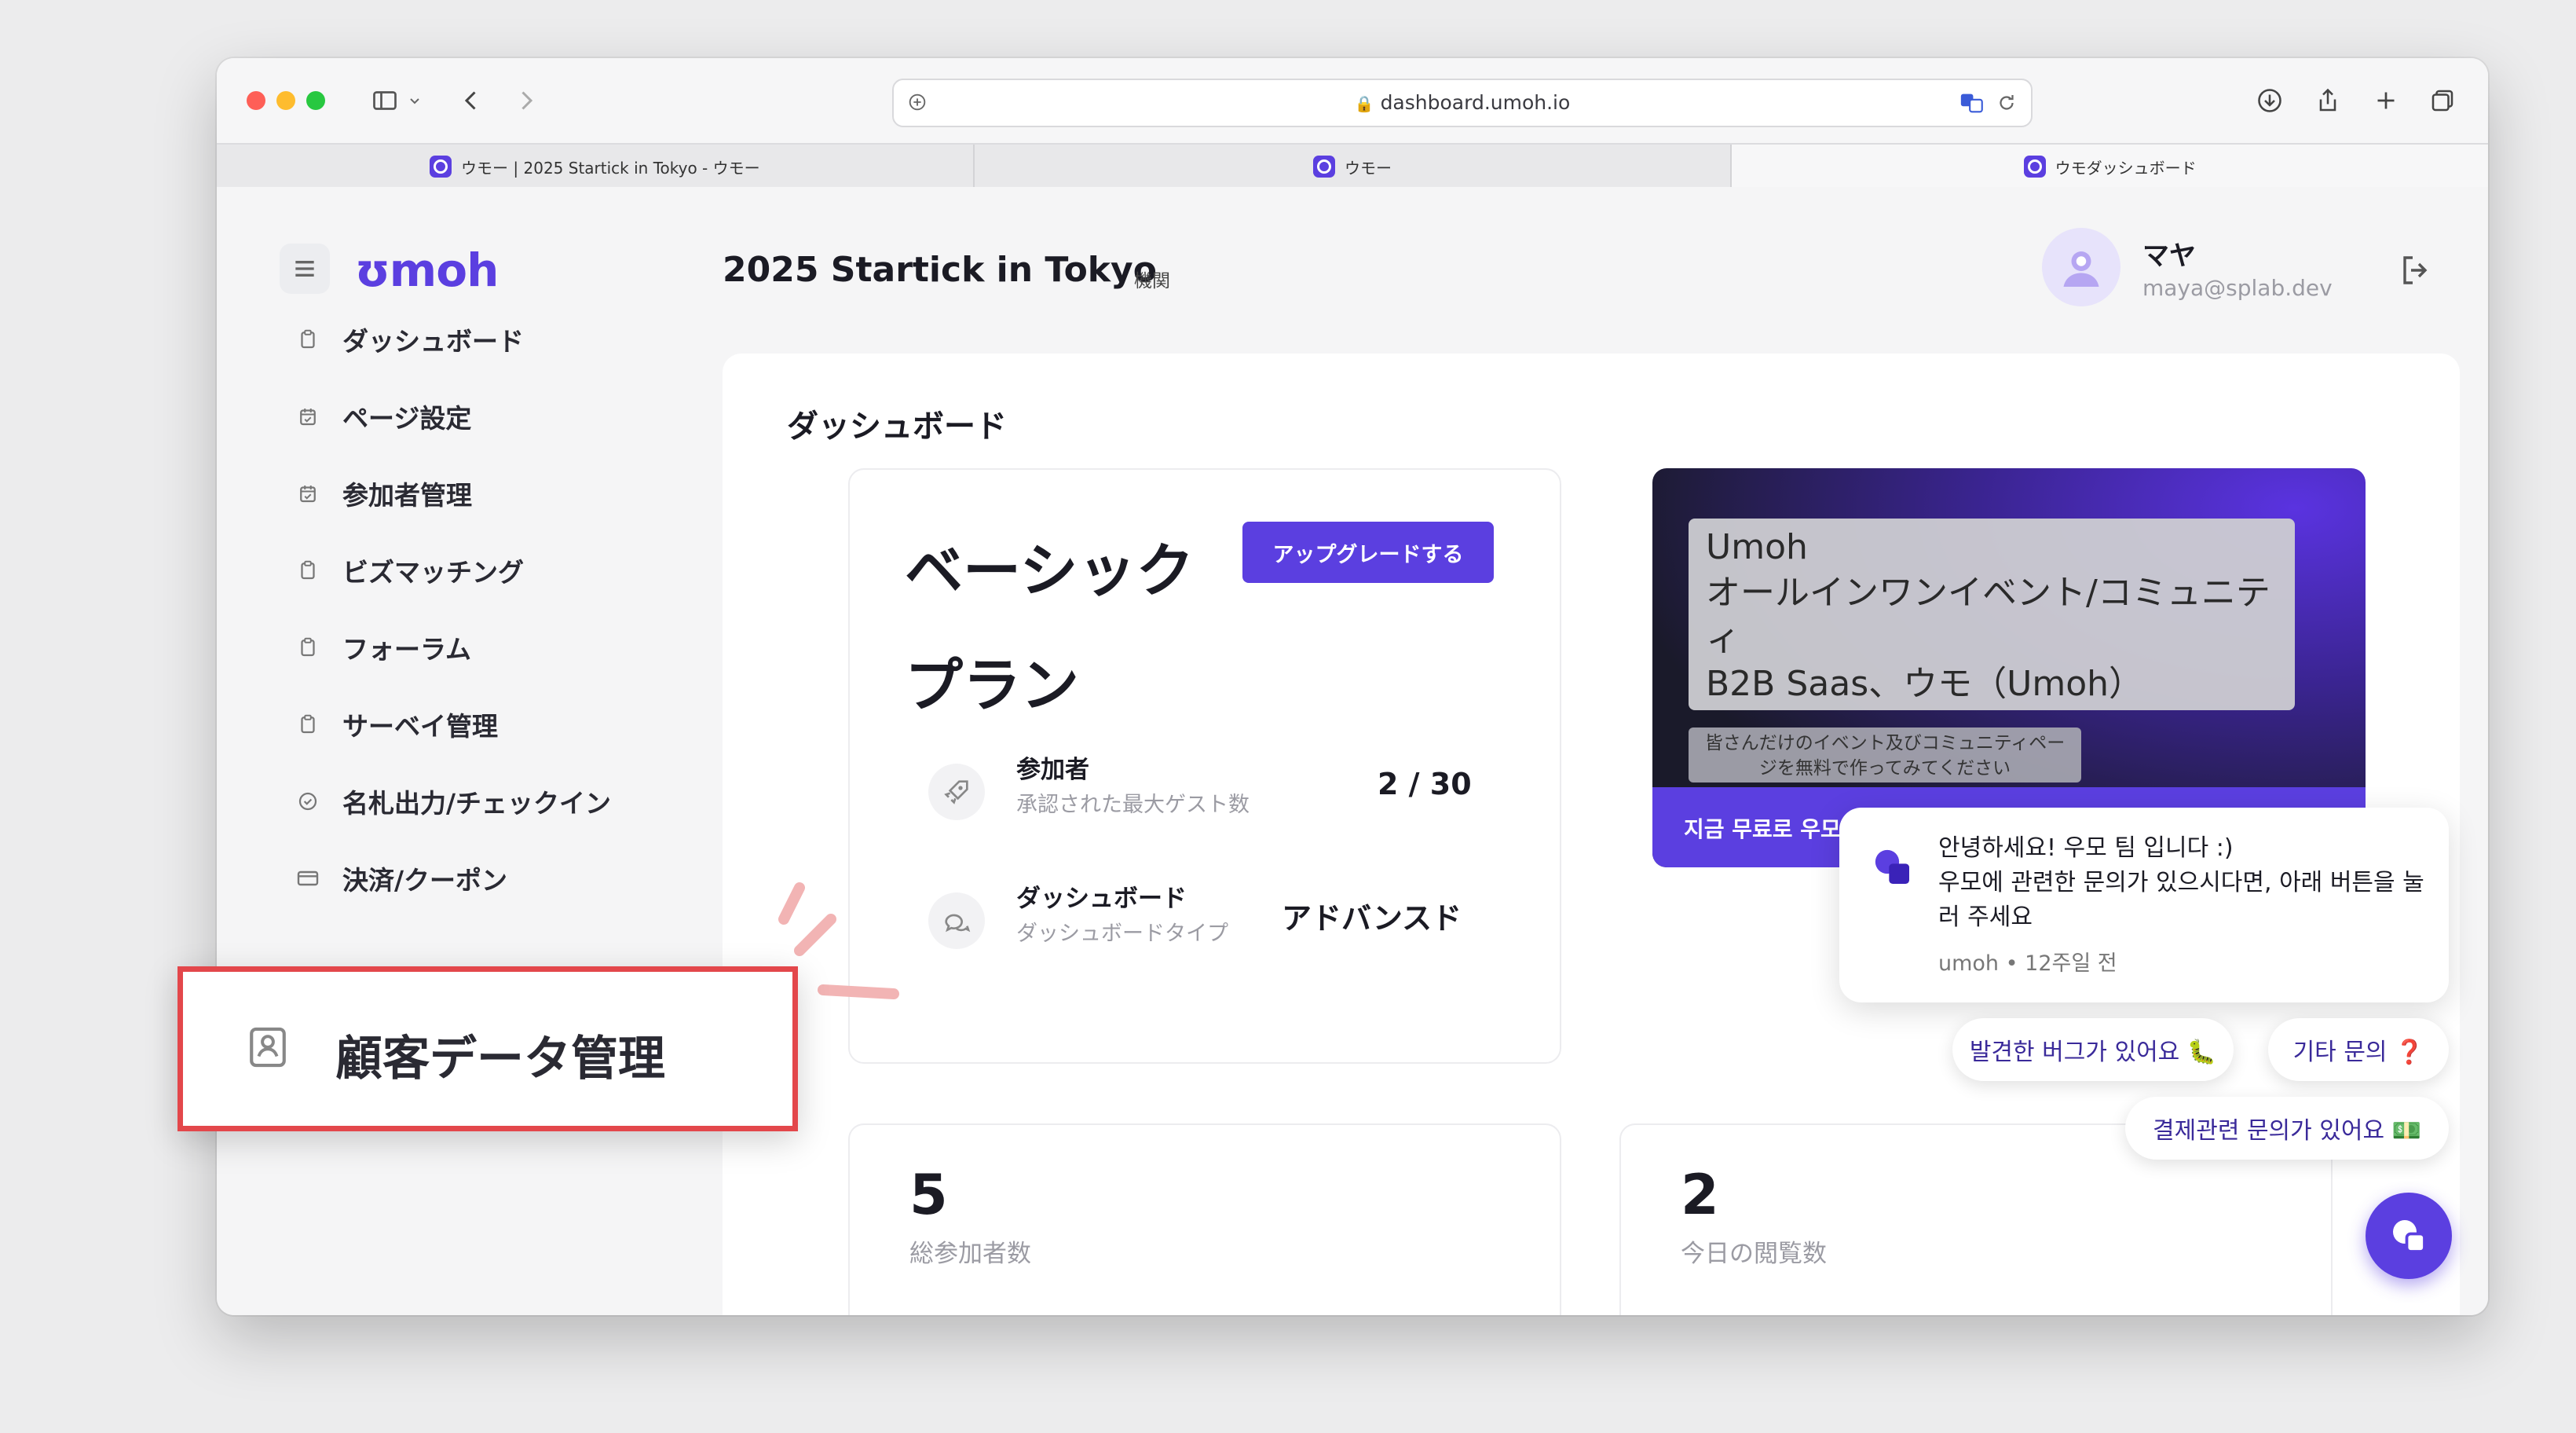 This screenshot has width=2576, height=1433. What do you see at coordinates (2126, 168) in the screenshot?
I see `tab-label: ウモダッシュボード` at bounding box center [2126, 168].